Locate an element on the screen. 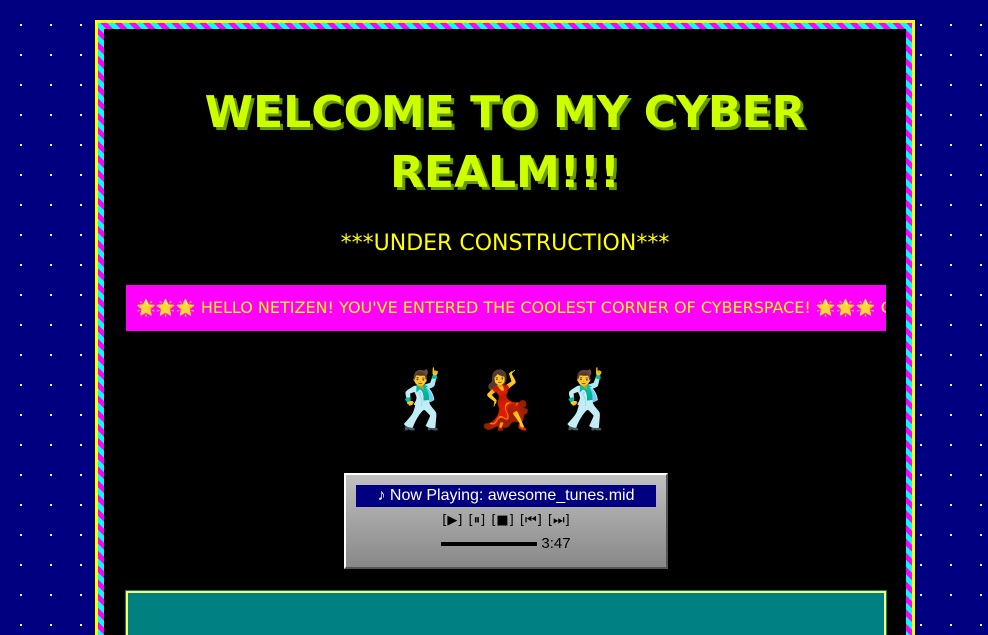  next-button: [⏭] is located at coordinates (559, 520).